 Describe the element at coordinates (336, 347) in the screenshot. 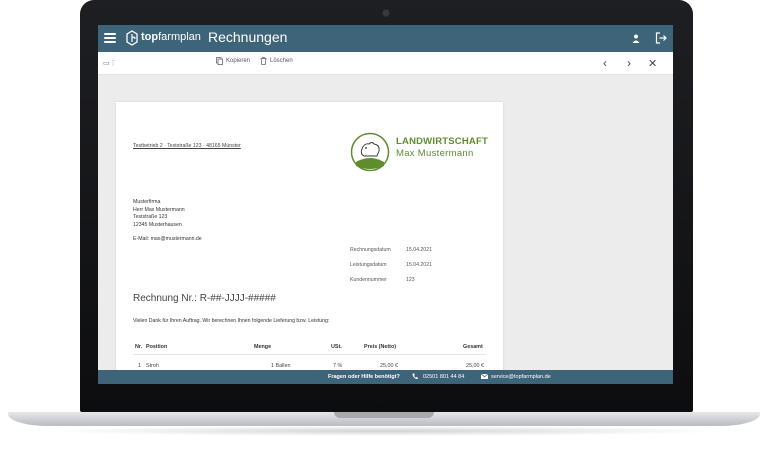

I see `table-header-ust: USt.` at that location.